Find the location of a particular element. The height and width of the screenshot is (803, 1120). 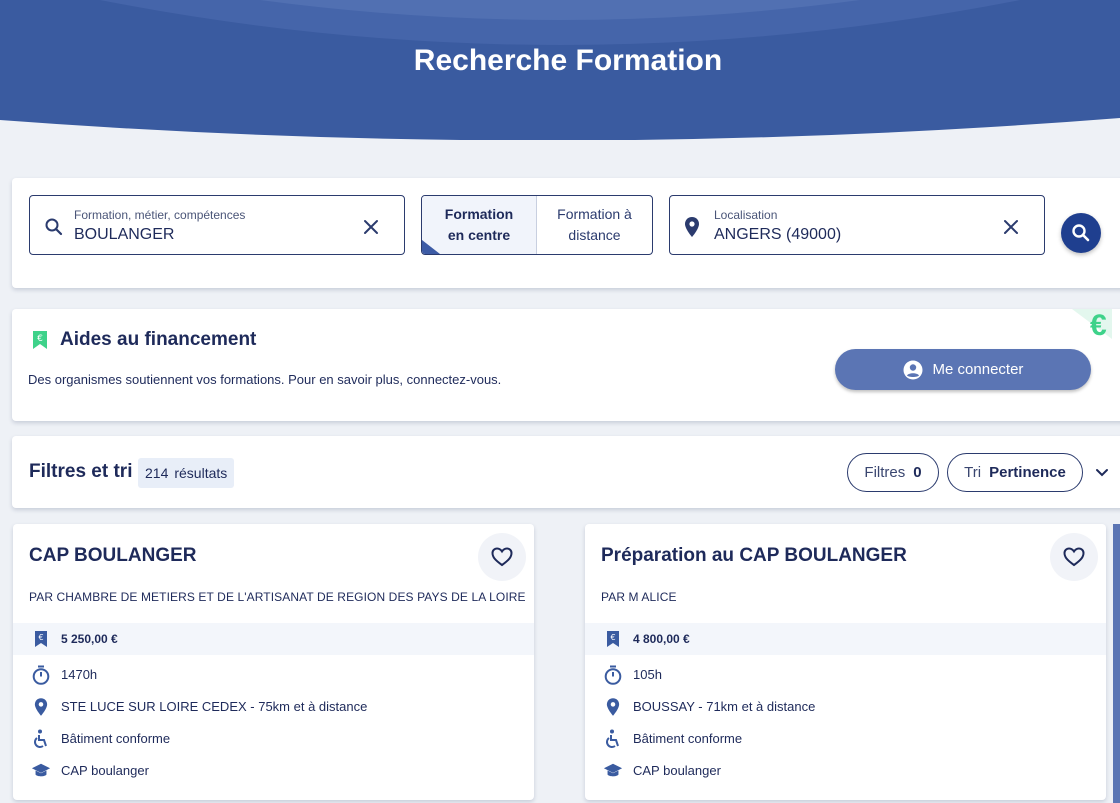

sort-button-label: Tri is located at coordinates (973, 472).